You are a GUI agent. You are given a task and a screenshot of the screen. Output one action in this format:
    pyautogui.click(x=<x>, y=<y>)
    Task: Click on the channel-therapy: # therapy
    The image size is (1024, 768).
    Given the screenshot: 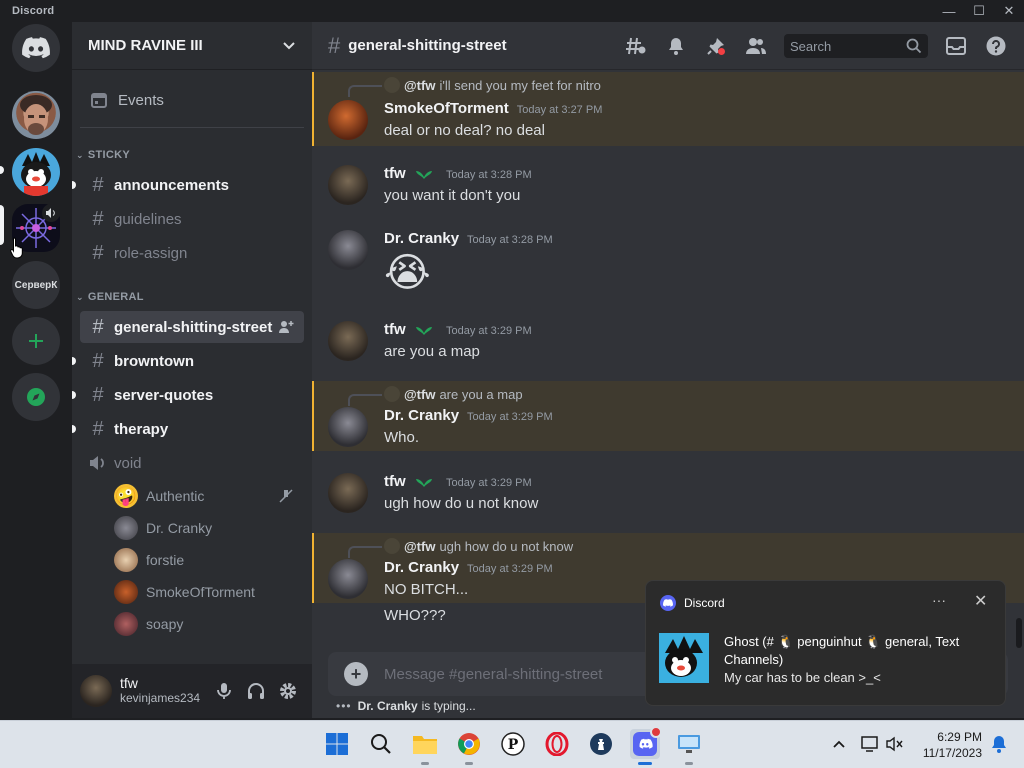 What is the action you would take?
    pyautogui.click(x=188, y=429)
    